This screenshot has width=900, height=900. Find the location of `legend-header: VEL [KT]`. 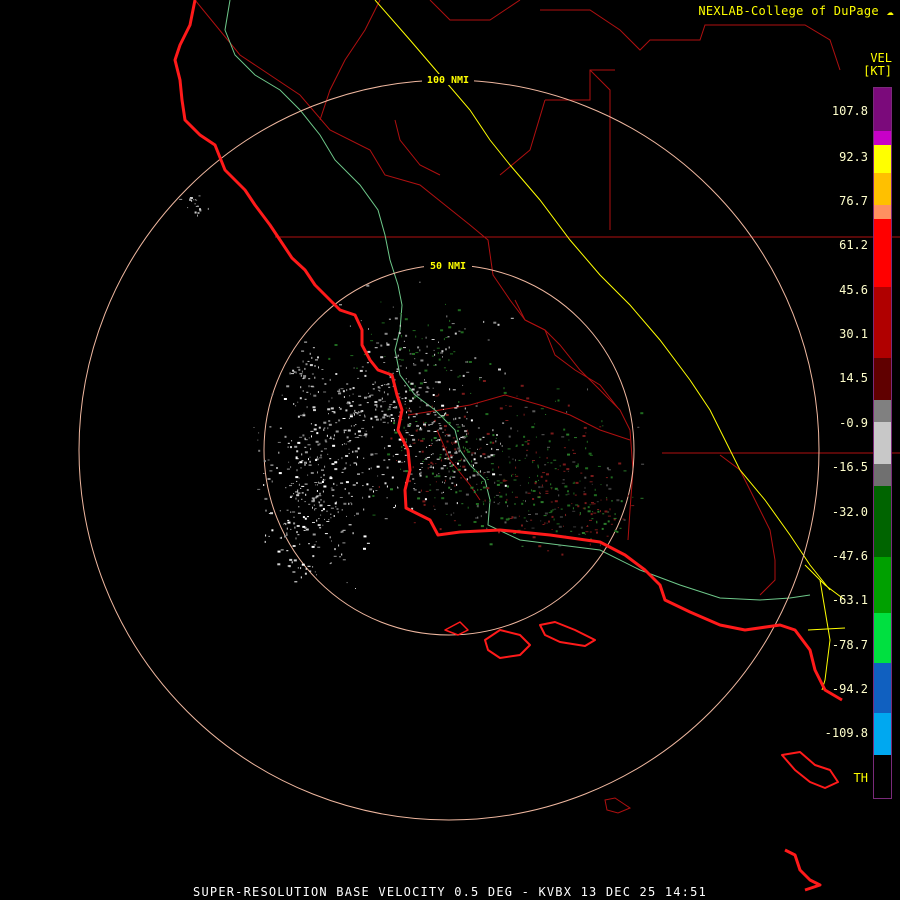

legend-header: VEL [KT] is located at coordinates (877, 65).